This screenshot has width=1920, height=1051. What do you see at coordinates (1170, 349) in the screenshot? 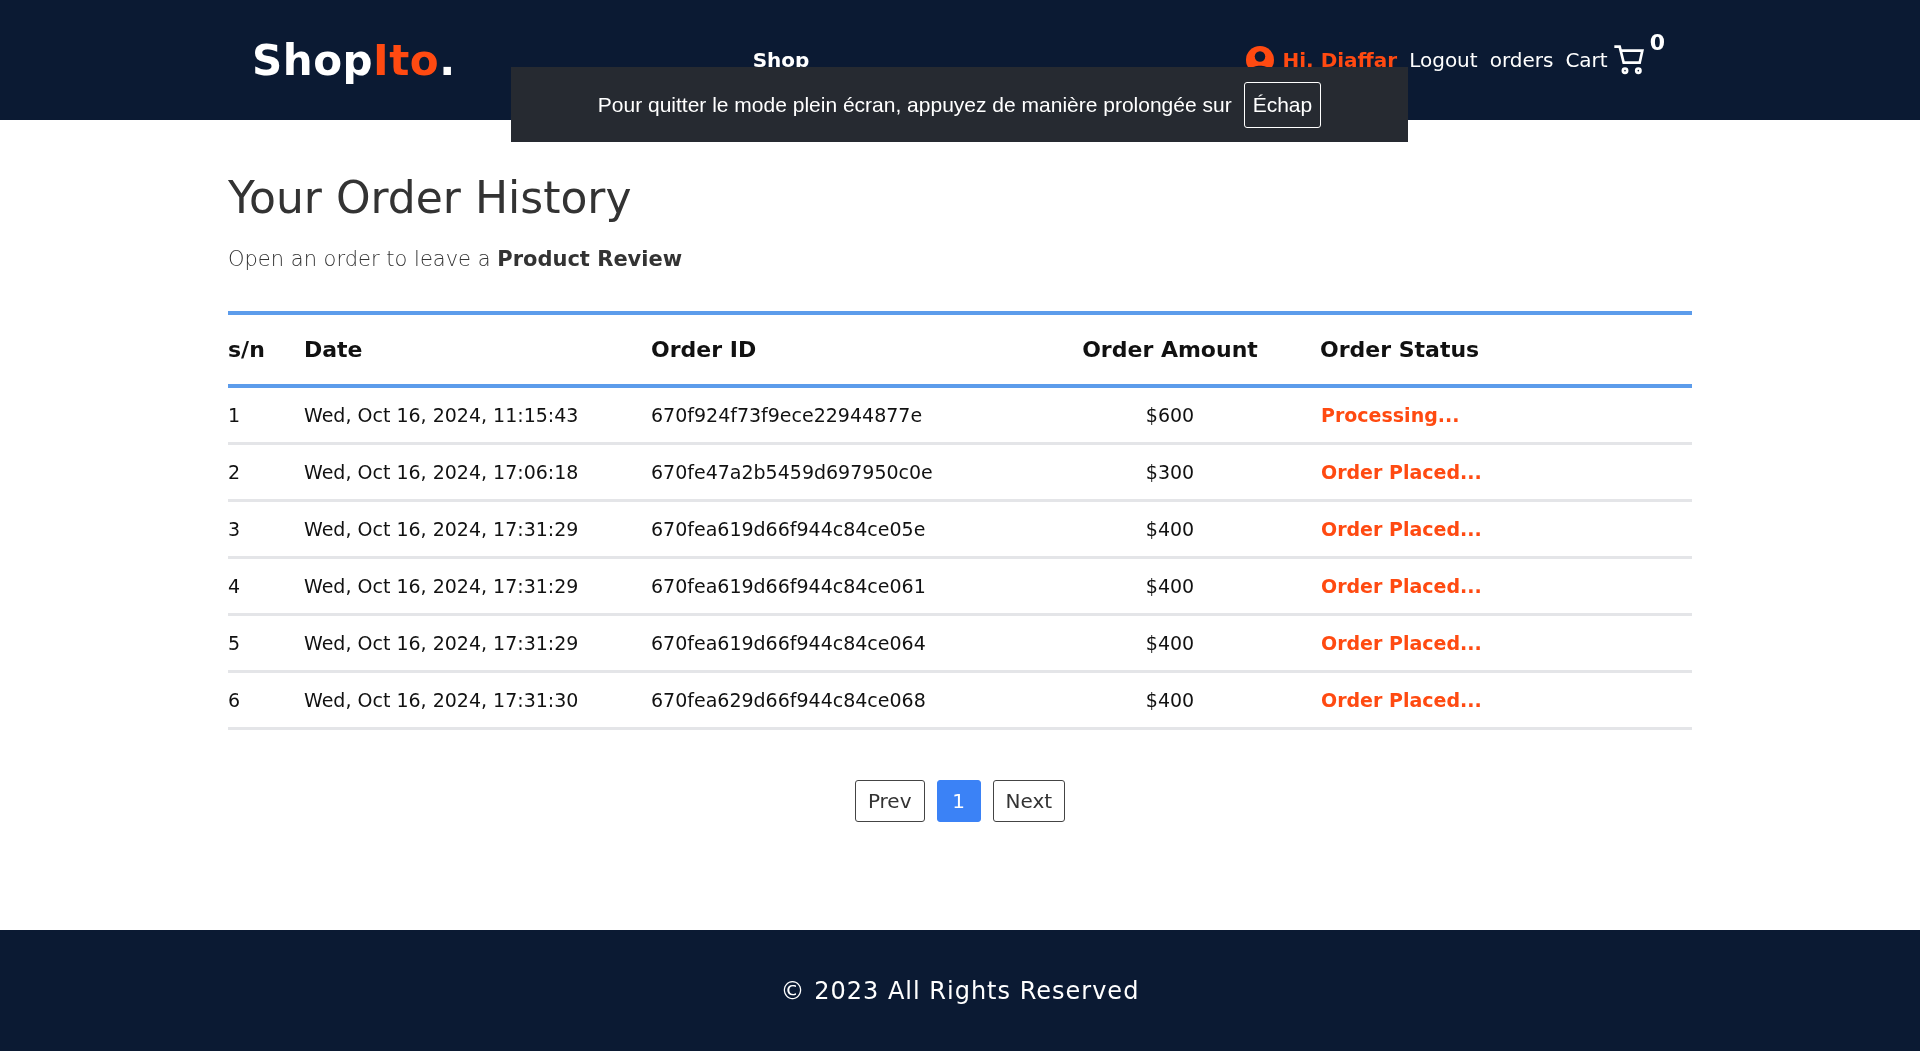
I see `column-header: Order Amount` at bounding box center [1170, 349].